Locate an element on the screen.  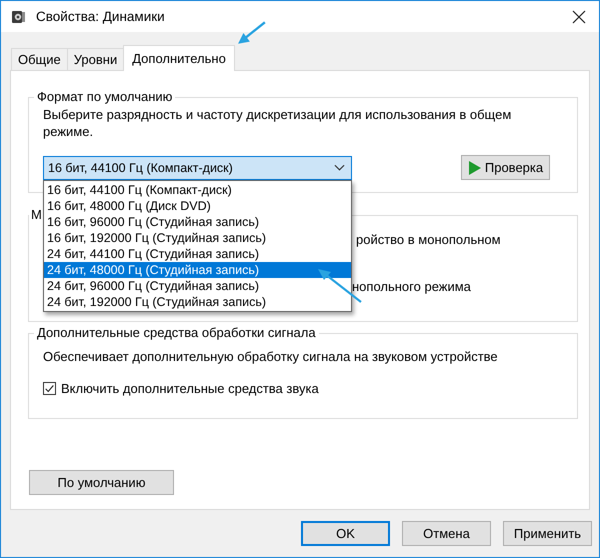
checkbox is located at coordinates (49, 388).